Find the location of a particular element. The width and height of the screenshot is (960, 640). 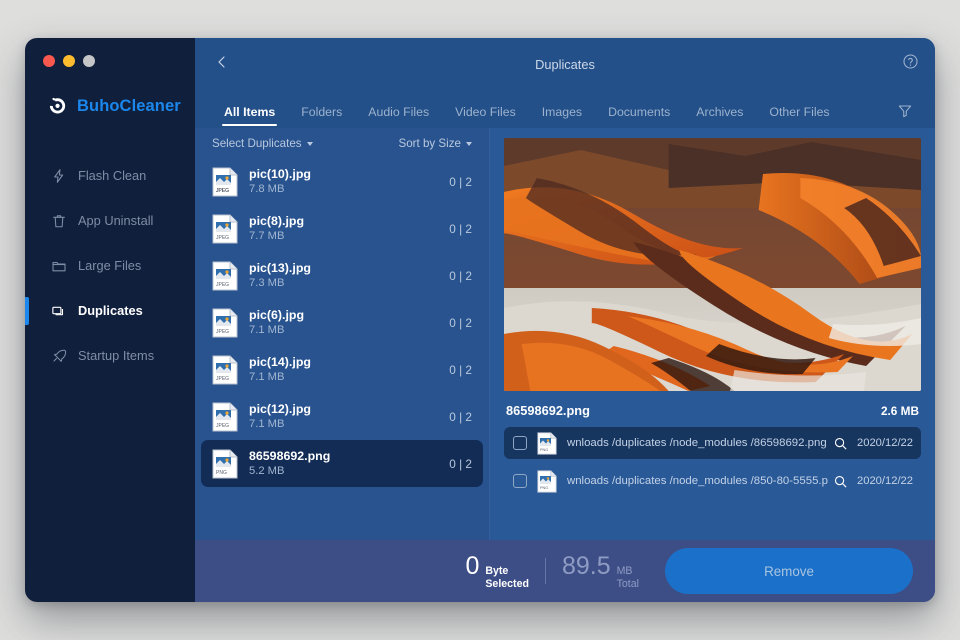

sidebar-item-flash-clean: Flash Clean is located at coordinates (110, 175).